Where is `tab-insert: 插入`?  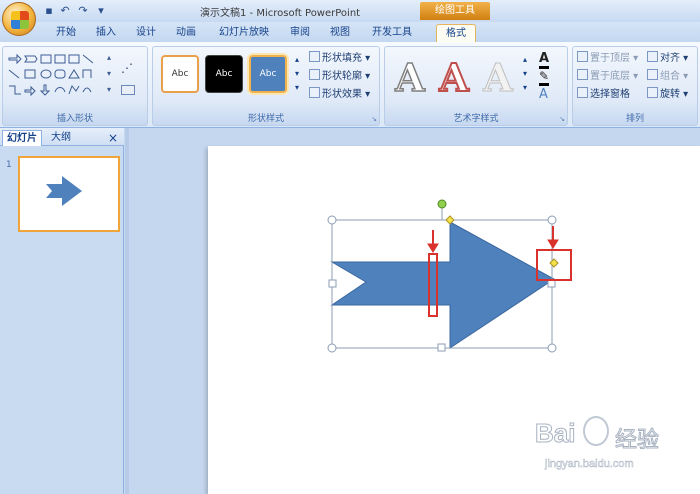
tab-insert: 插入 is located at coordinates (106, 33).